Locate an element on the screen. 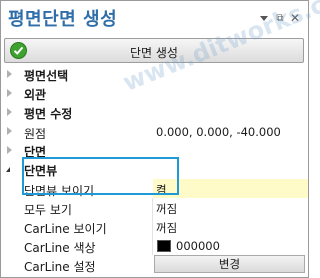 This screenshot has width=320, height=278. category-label: 단면 is located at coordinates (35, 152).